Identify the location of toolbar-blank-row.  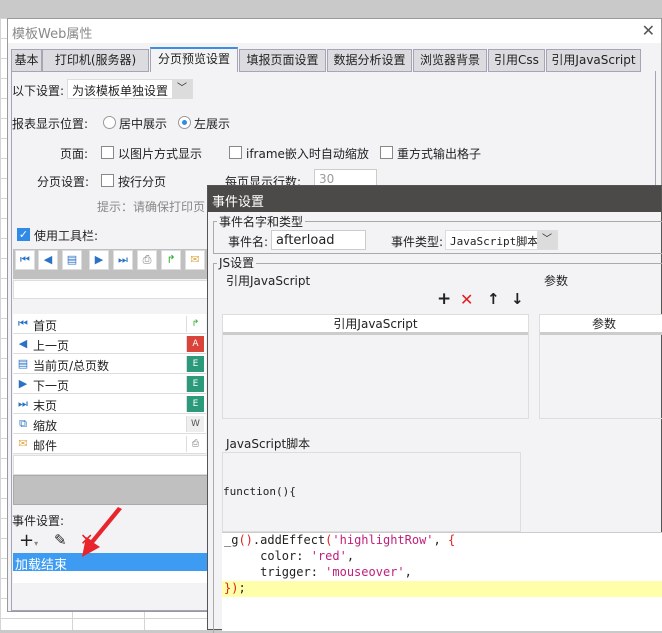
(110, 289).